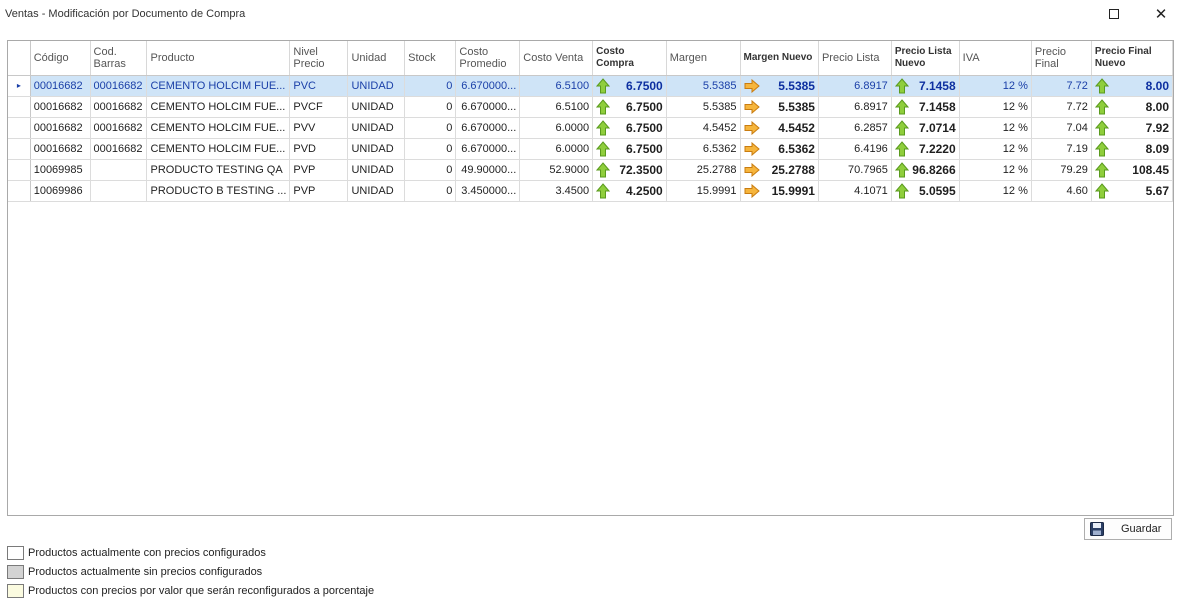  Describe the element at coordinates (779, 128) in the screenshot. I see `cell-margen-nuevo: 4.5452` at that location.